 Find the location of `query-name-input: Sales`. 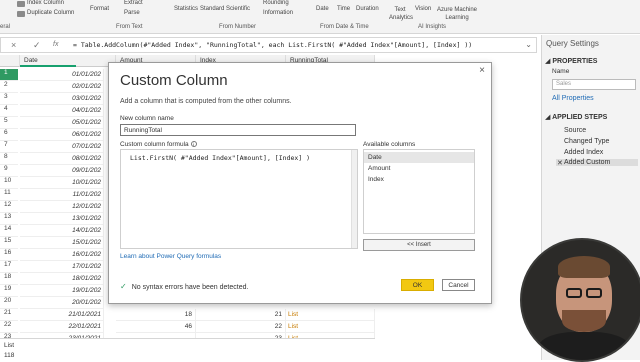

query-name-input: Sales is located at coordinates (594, 84).